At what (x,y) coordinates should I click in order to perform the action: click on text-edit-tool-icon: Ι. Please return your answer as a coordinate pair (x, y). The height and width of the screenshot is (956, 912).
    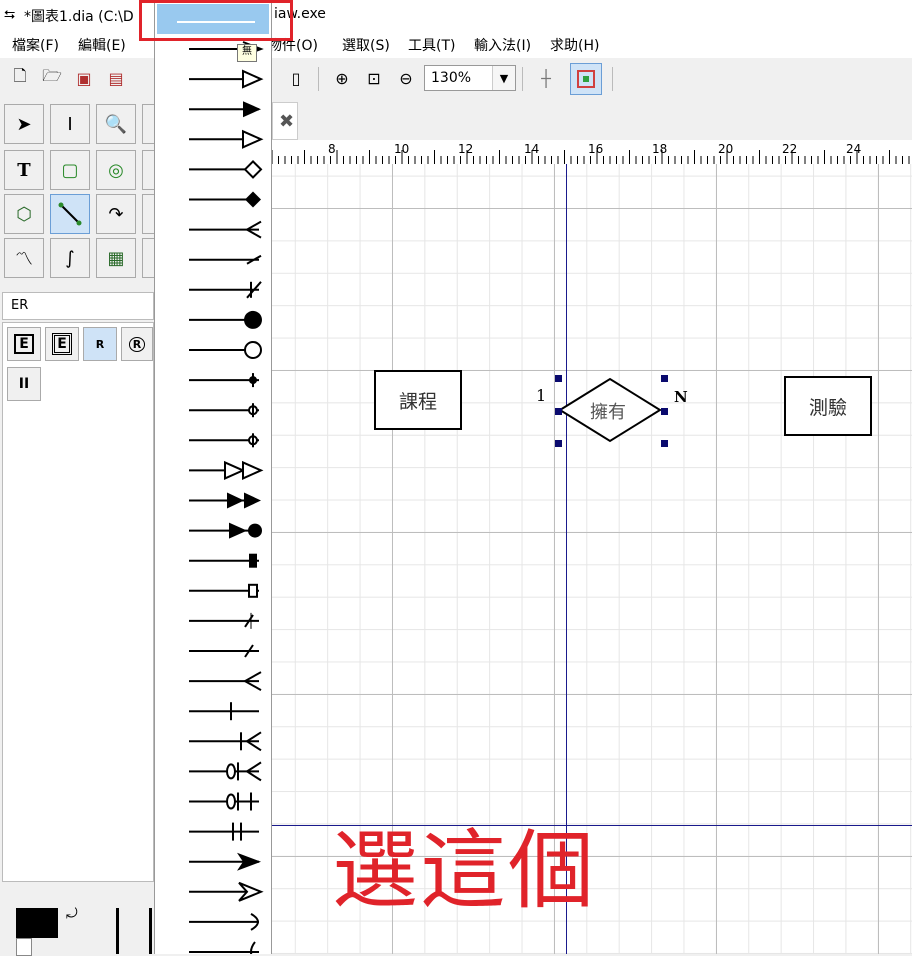
    Looking at the image, I should click on (70, 124).